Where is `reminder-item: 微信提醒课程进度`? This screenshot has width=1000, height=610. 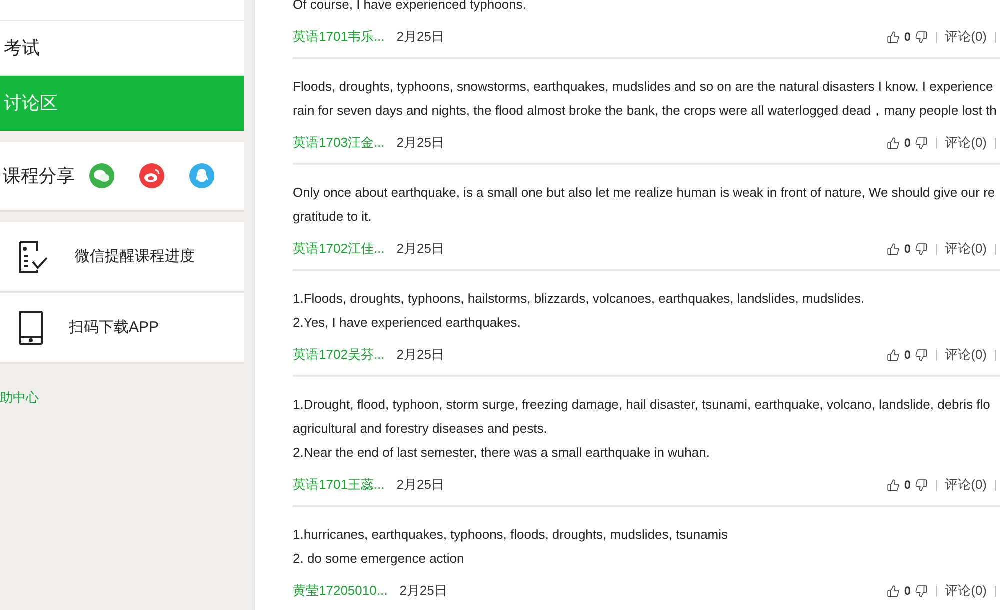
reminder-item: 微信提醒课程进度 is located at coordinates (122, 257).